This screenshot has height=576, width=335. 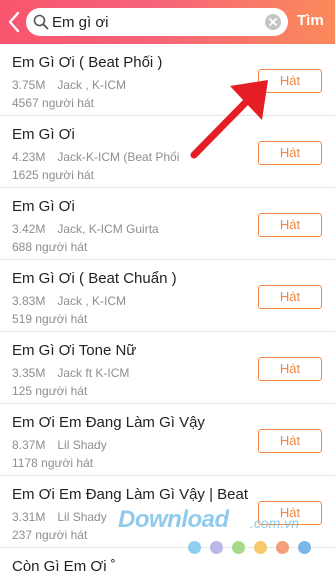 I want to click on song-size: 3.42M, so click(x=29, y=229).